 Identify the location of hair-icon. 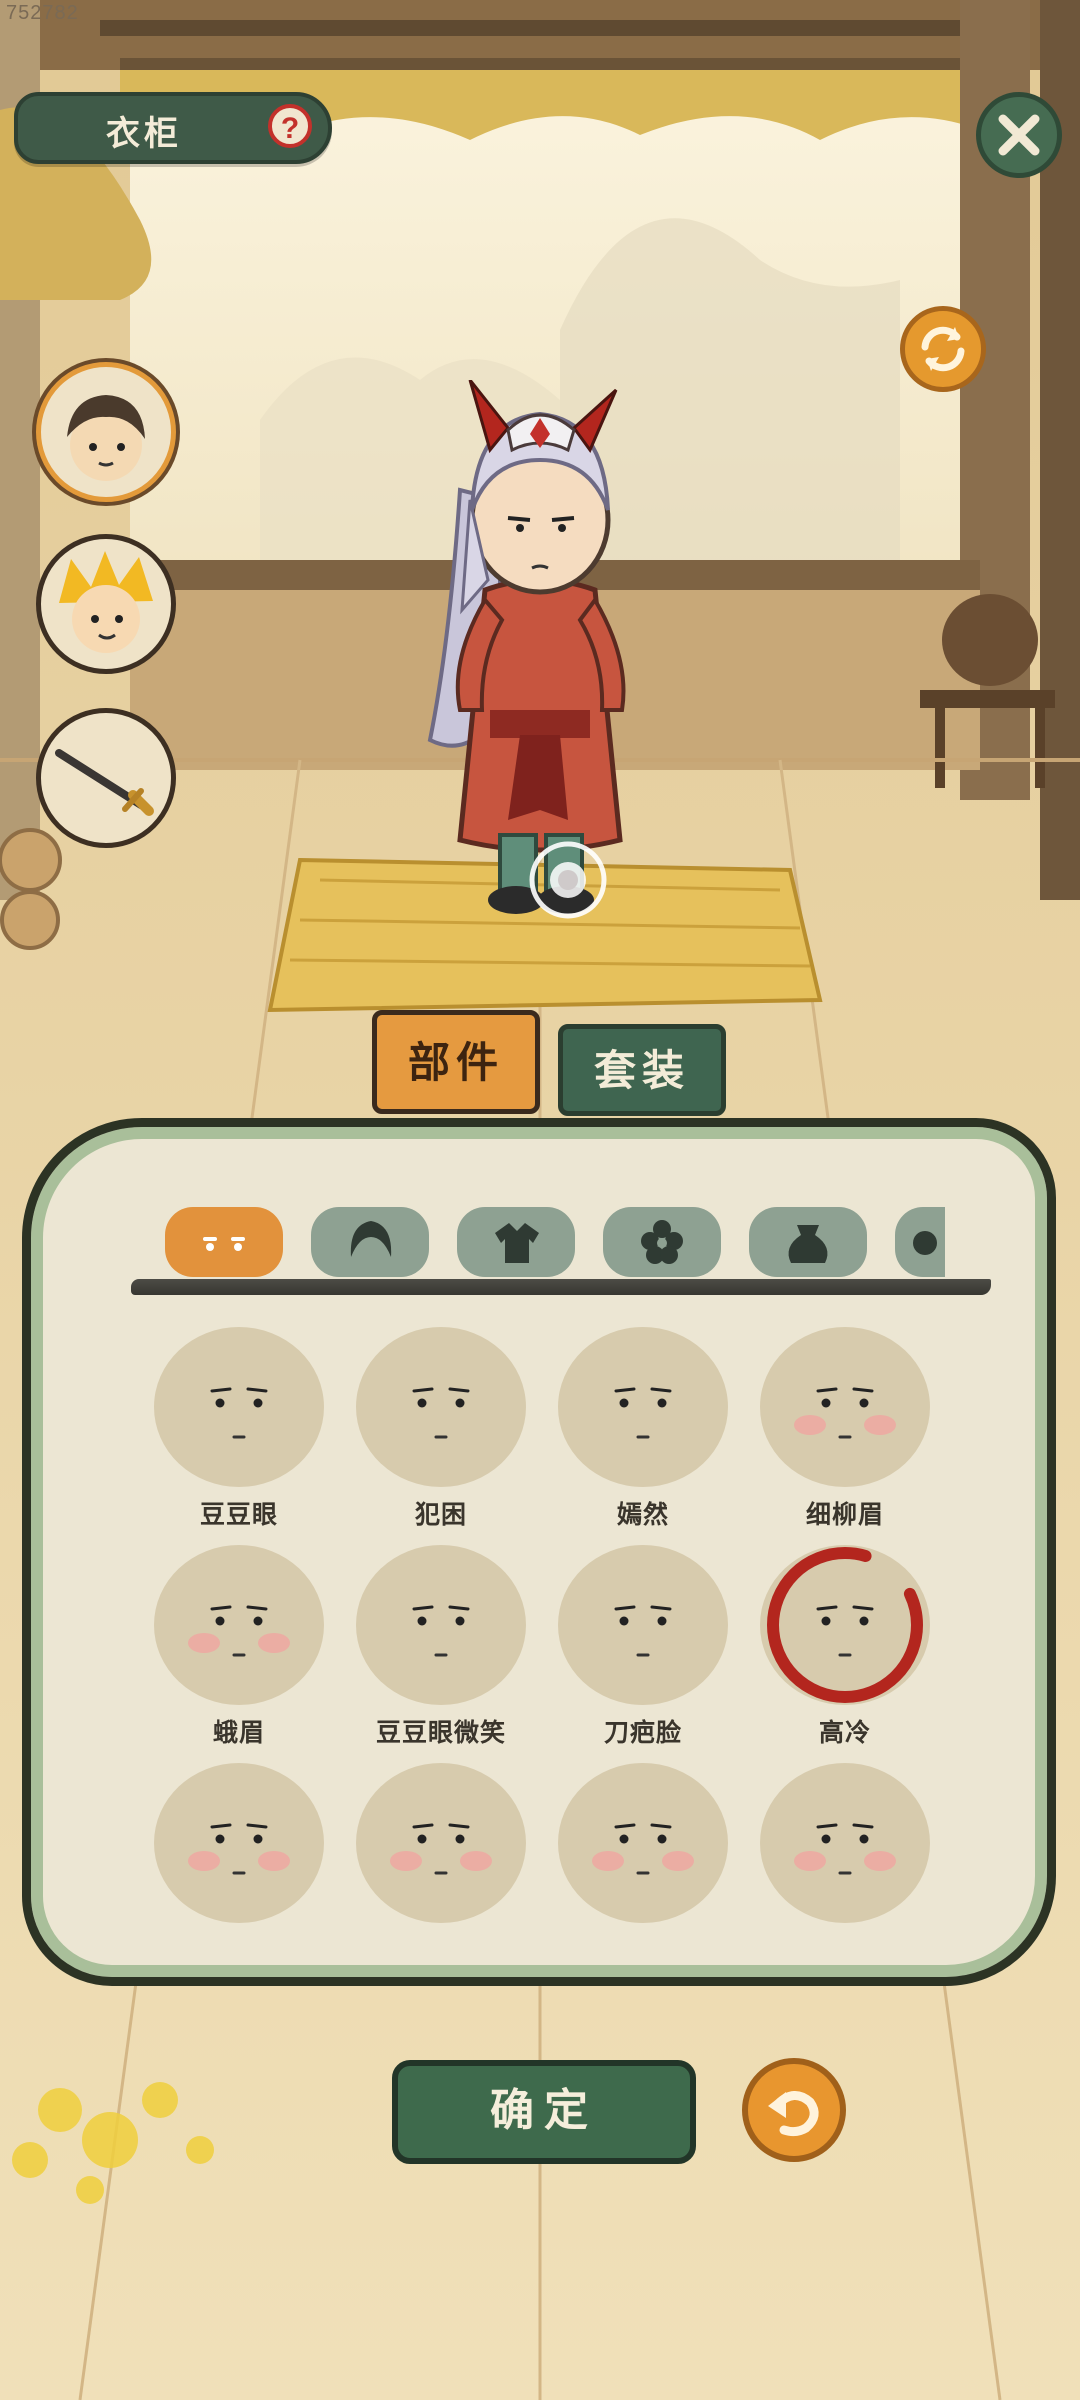
(371, 1239).